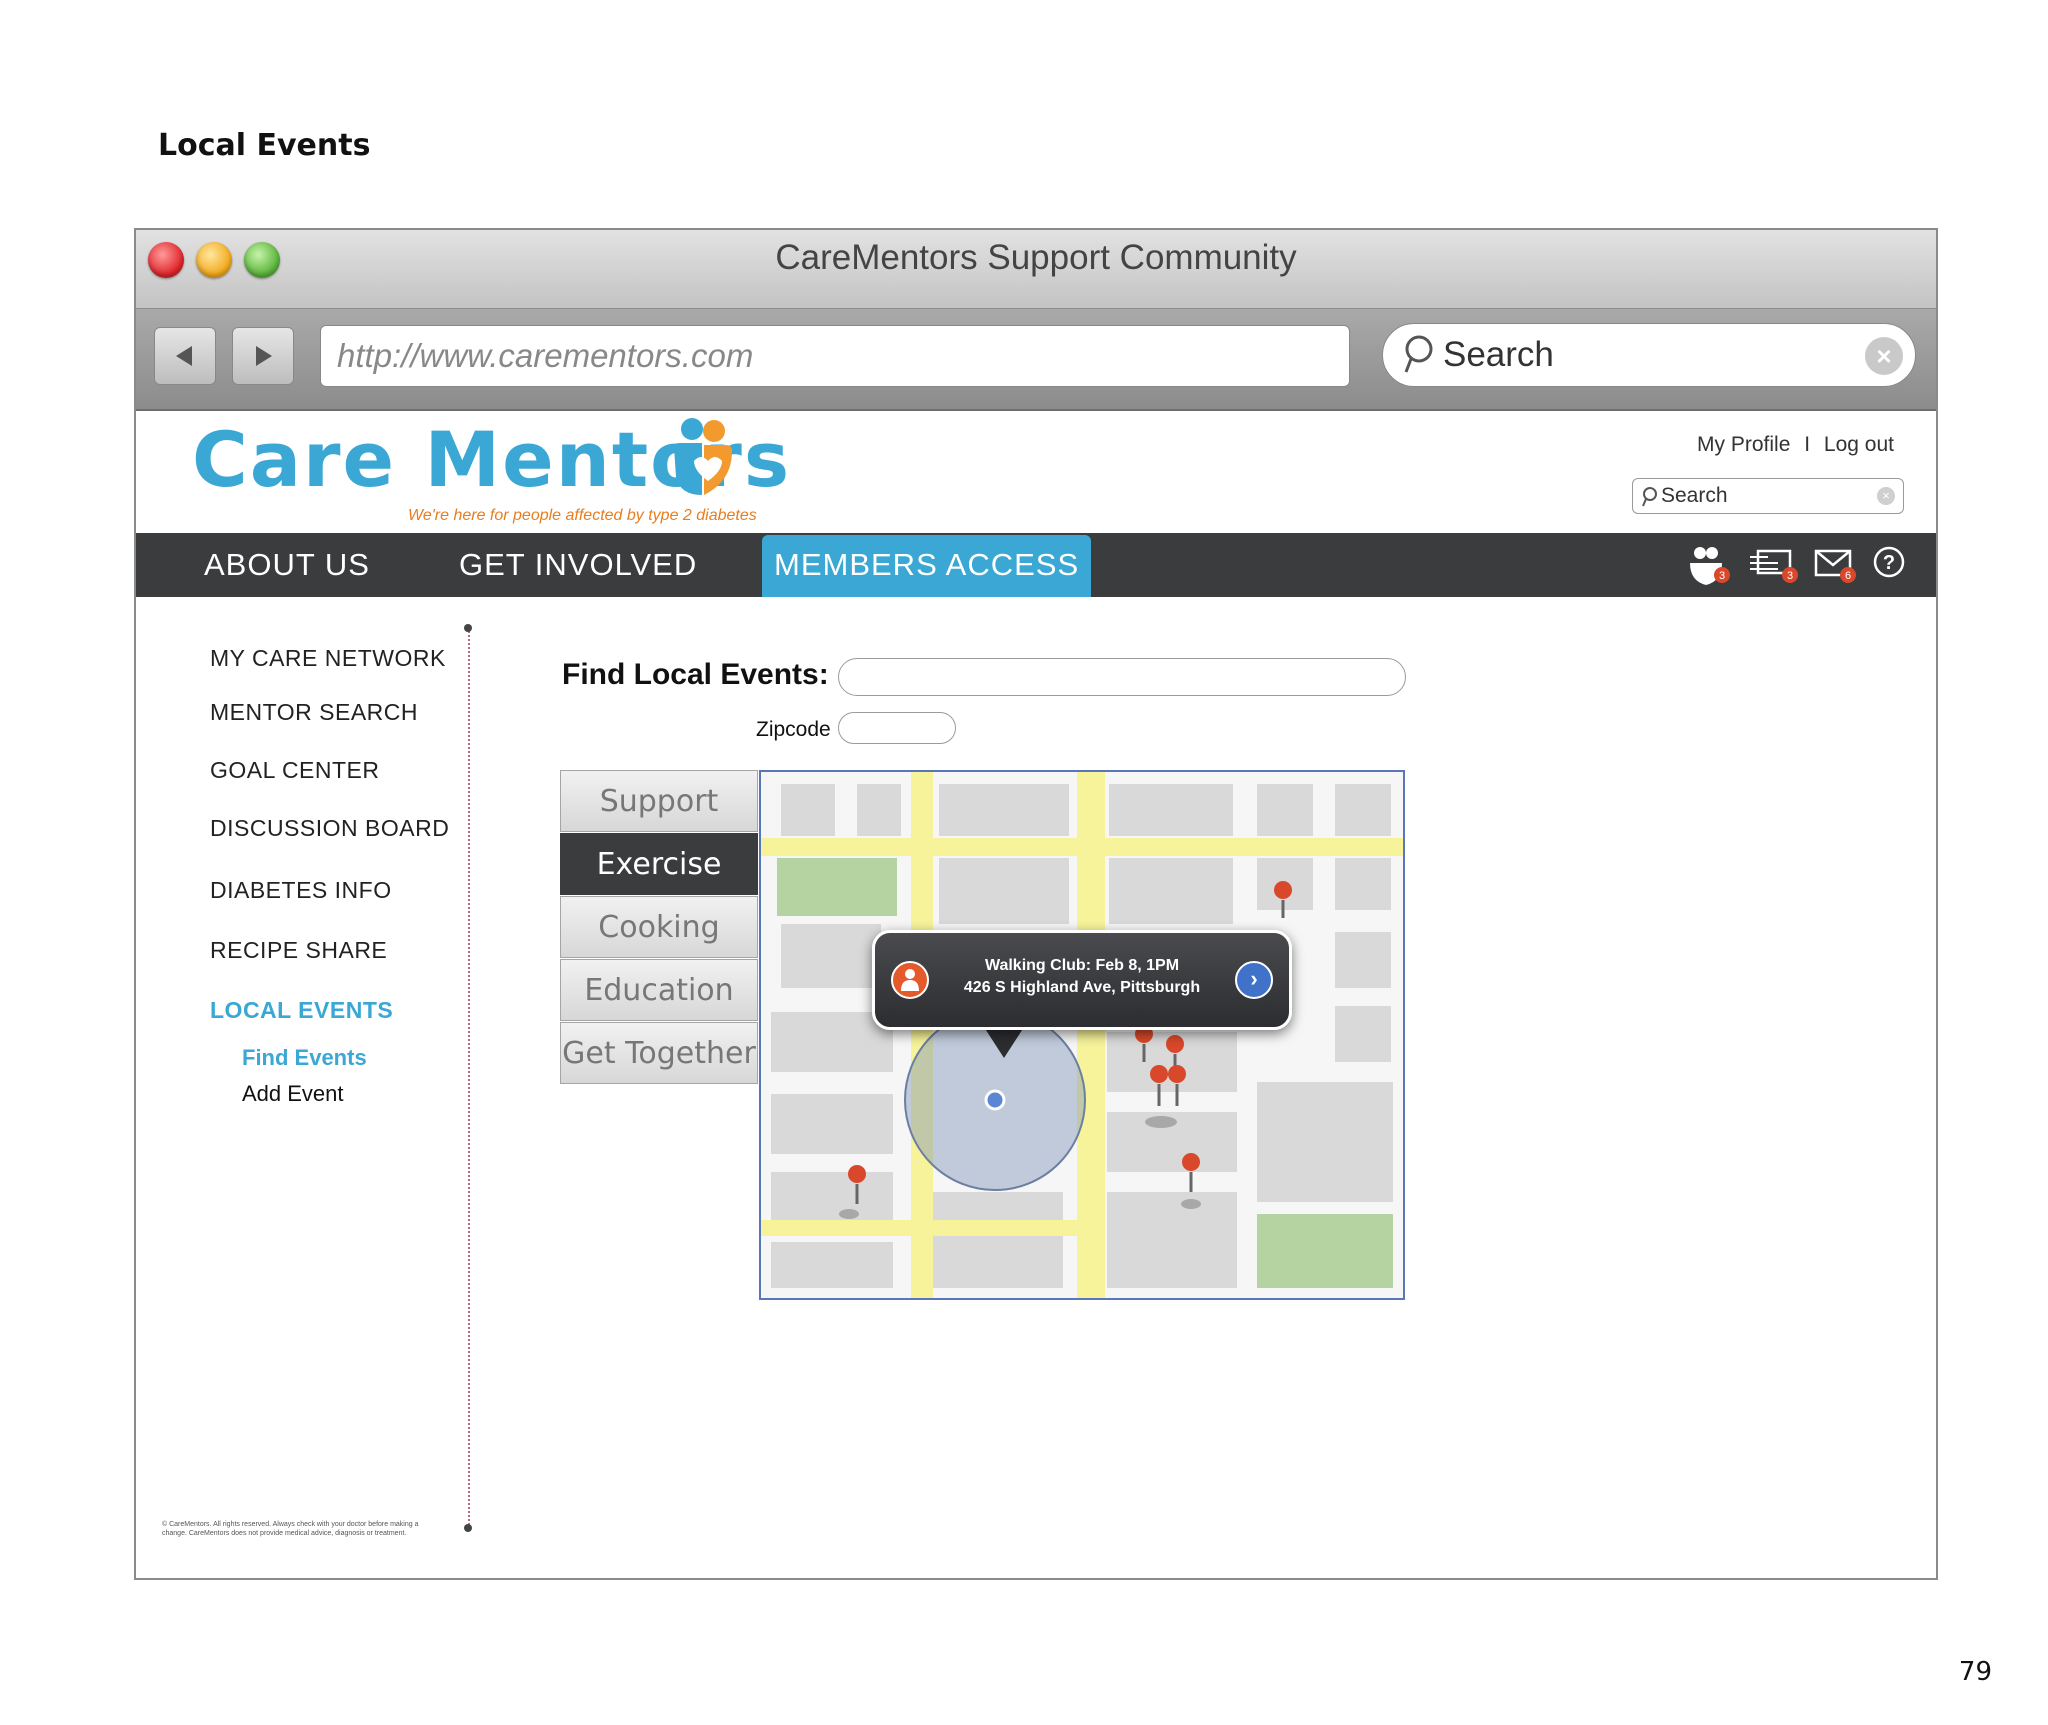 Image resolution: width=2048 pixels, height=1725 pixels. I want to click on map-canvas, so click(1082, 1035).